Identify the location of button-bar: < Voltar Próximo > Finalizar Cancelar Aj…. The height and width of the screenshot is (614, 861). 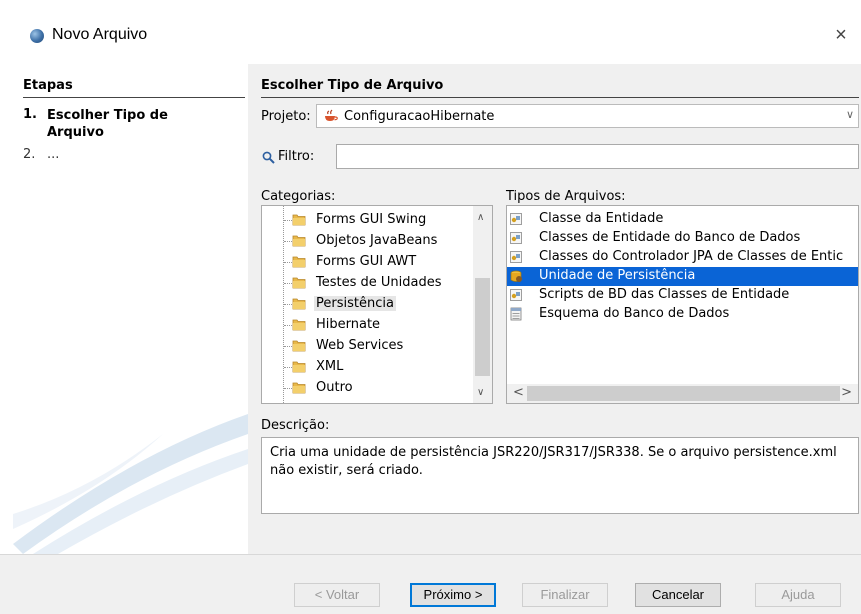
(430, 584).